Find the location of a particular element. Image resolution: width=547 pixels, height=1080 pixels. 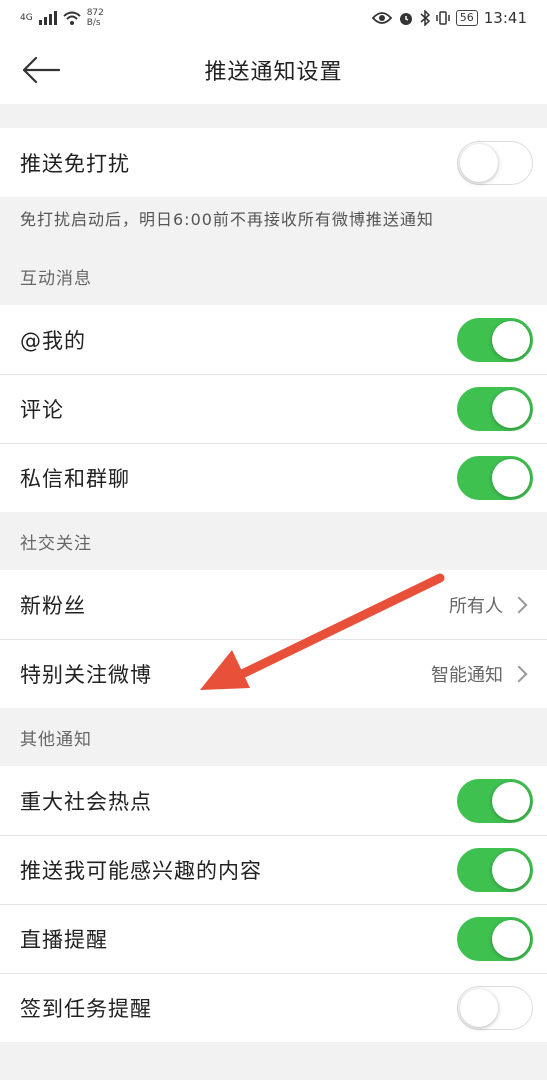

row-value-wrap: 所有人 is located at coordinates (491, 605).